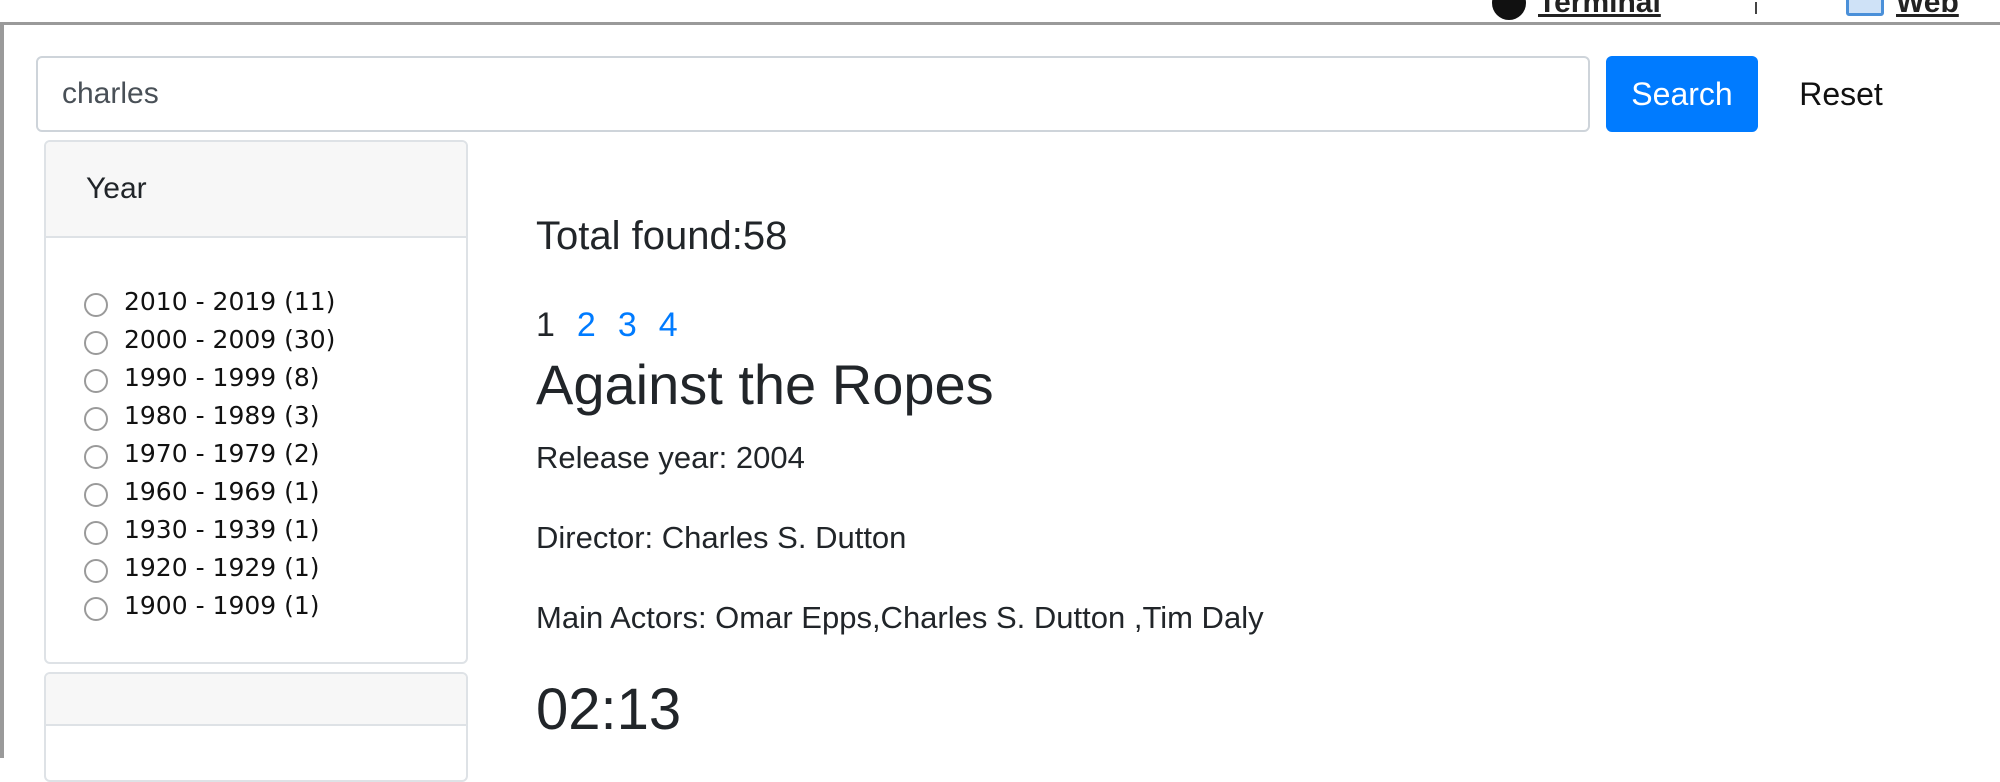 The height and width of the screenshot is (782, 2000). I want to click on year-option-label: 2010 - 2019 (11), so click(230, 301).